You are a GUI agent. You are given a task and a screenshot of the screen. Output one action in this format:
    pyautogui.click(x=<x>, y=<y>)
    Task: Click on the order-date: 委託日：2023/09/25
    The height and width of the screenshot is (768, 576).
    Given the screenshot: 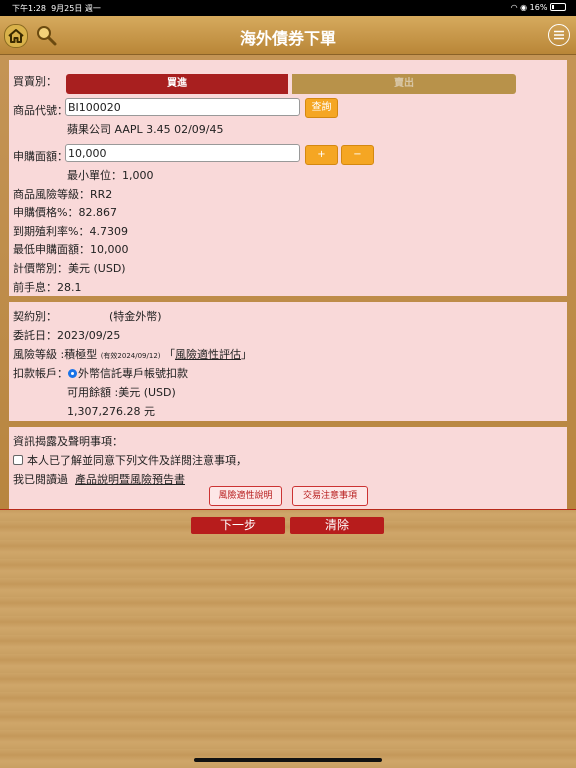 What is the action you would take?
    pyautogui.click(x=67, y=335)
    